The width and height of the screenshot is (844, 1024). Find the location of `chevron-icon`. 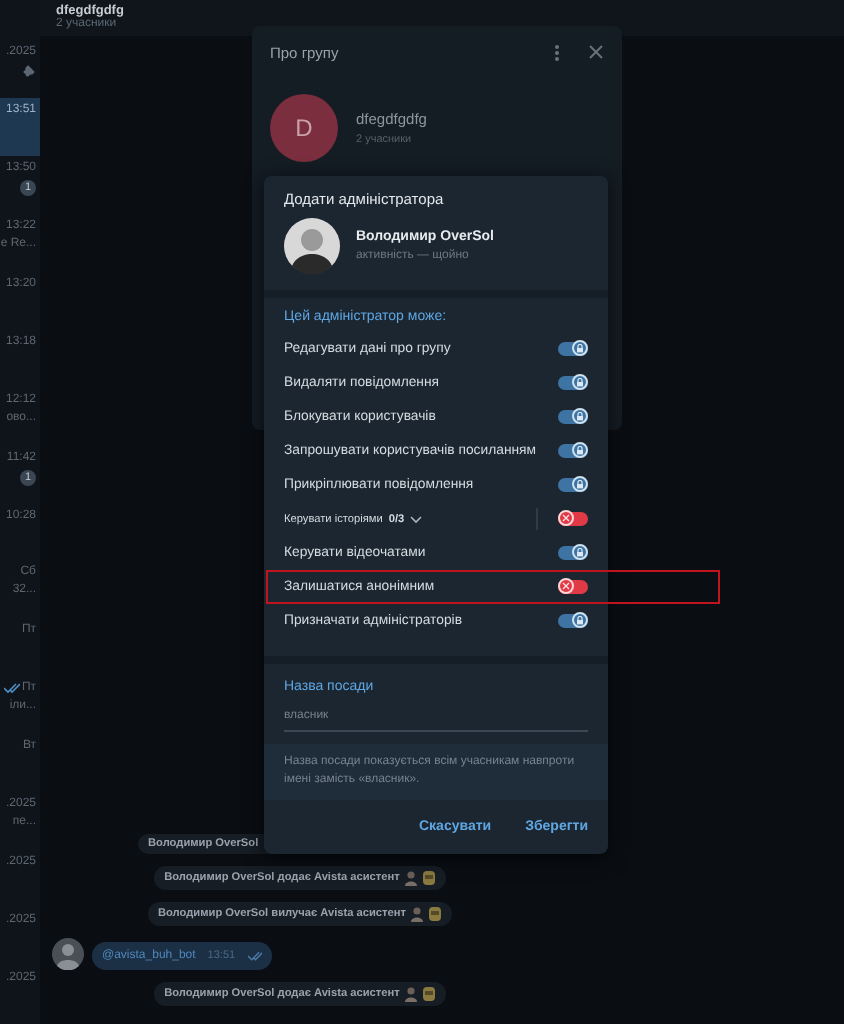

chevron-icon is located at coordinates (416, 519).